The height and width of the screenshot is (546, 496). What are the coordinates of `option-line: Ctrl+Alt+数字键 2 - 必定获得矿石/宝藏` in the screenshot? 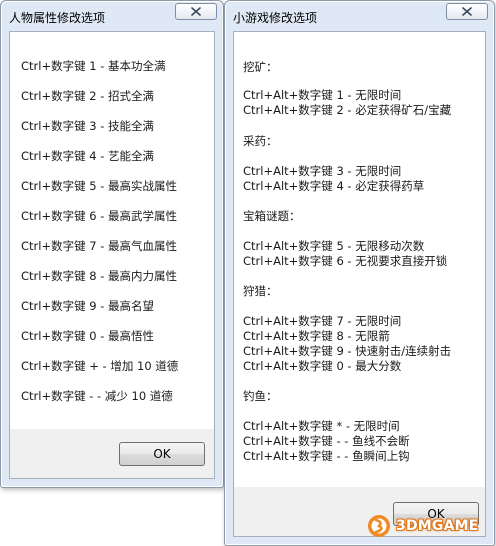 It's located at (347, 110).